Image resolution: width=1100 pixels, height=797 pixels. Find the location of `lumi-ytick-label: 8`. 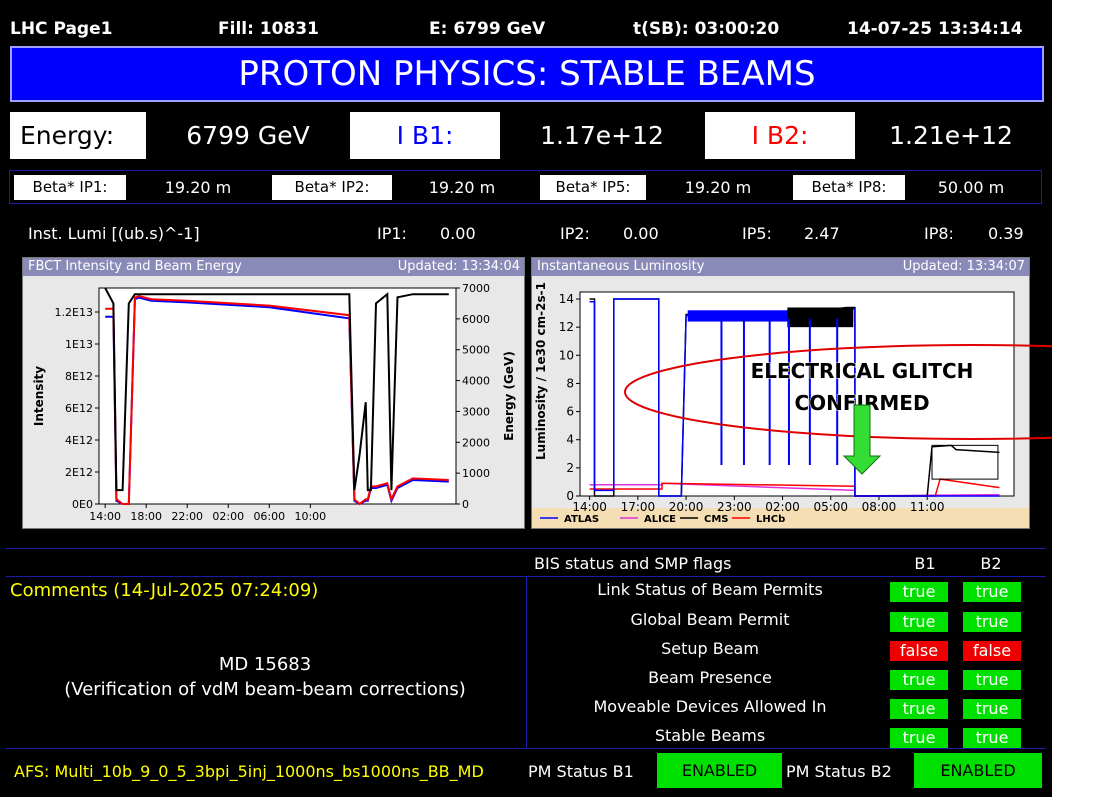

lumi-ytick-label: 8 is located at coordinates (570, 383).